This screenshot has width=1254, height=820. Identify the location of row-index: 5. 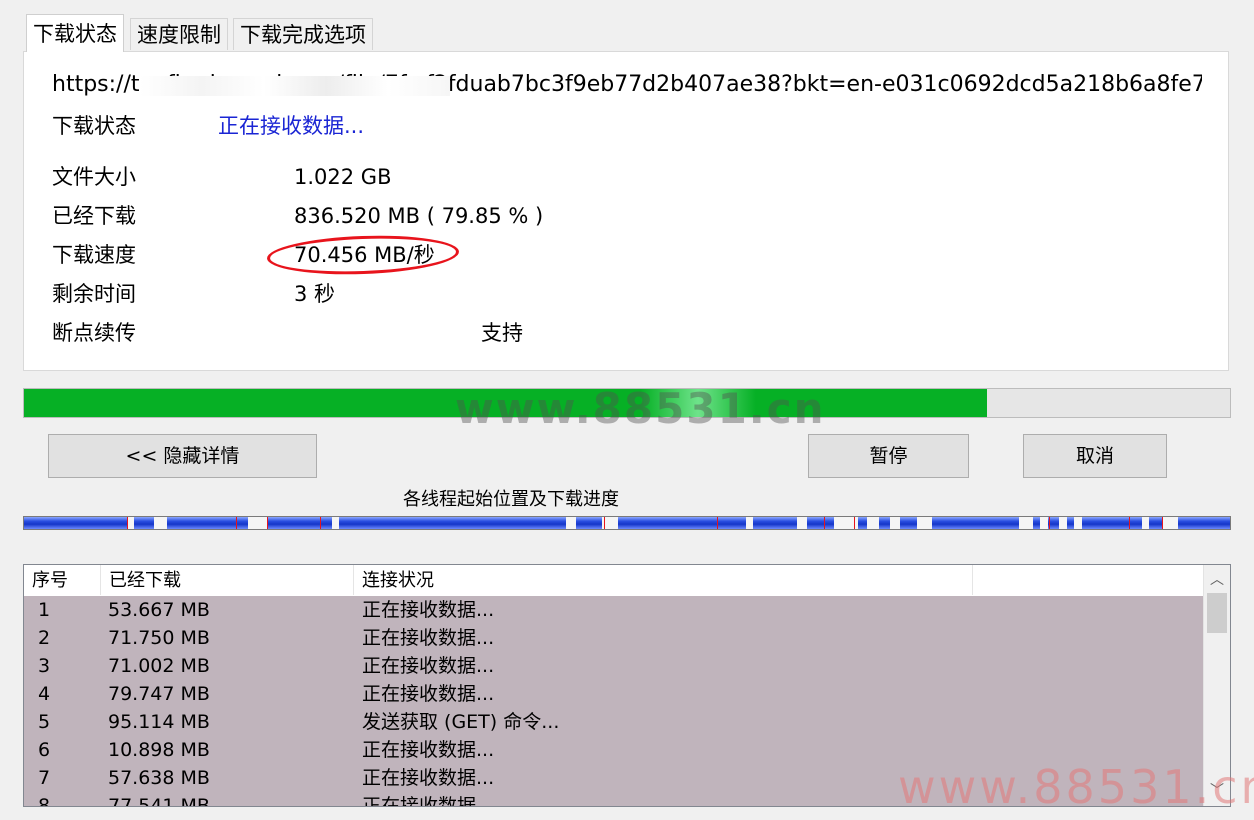
(44, 722).